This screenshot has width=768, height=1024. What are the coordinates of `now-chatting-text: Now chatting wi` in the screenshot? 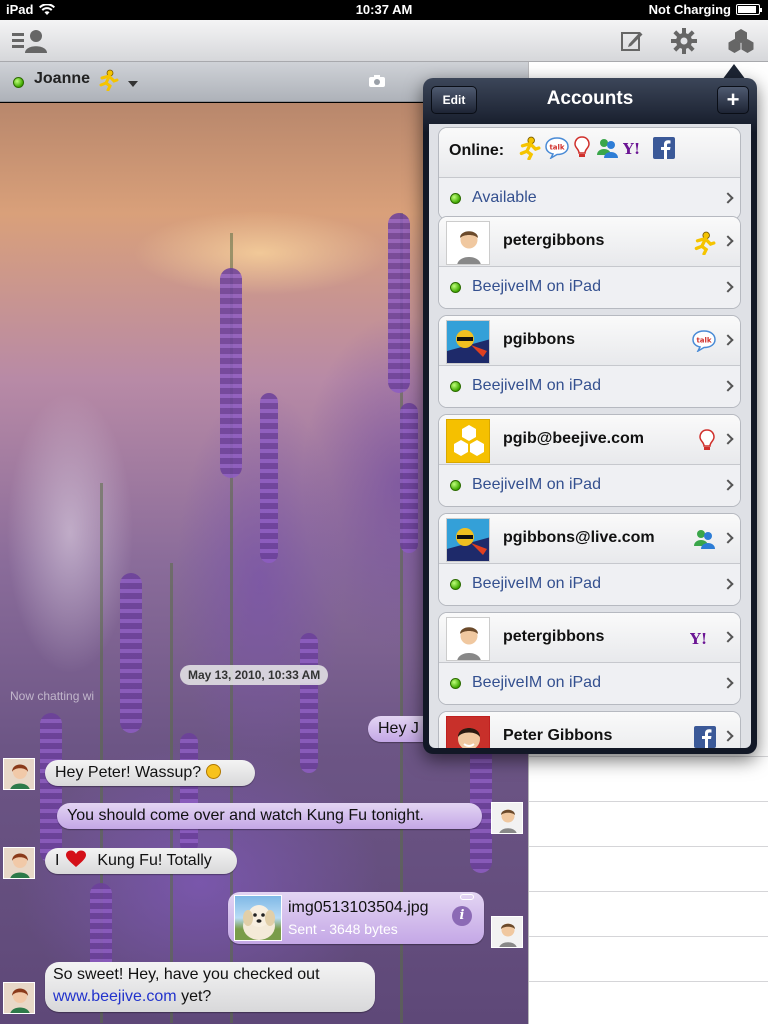 It's located at (52, 696).